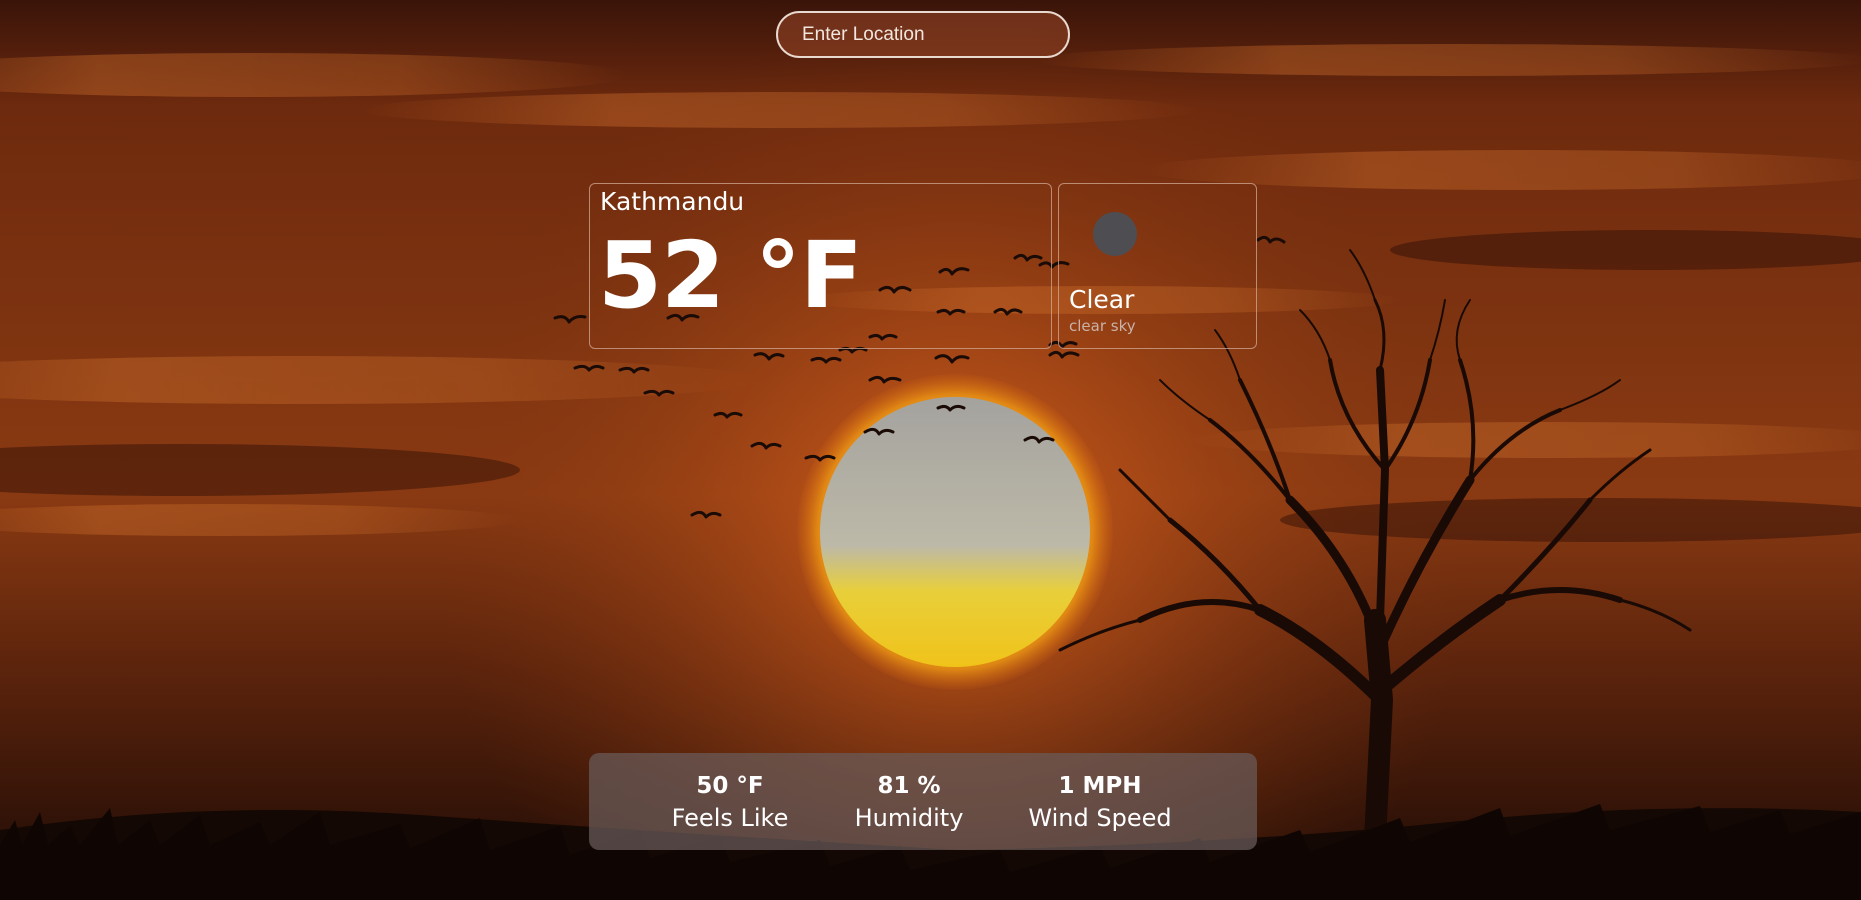 Image resolution: width=1861 pixels, height=900 pixels. Describe the element at coordinates (1115, 234) in the screenshot. I see `weather-icon` at that location.